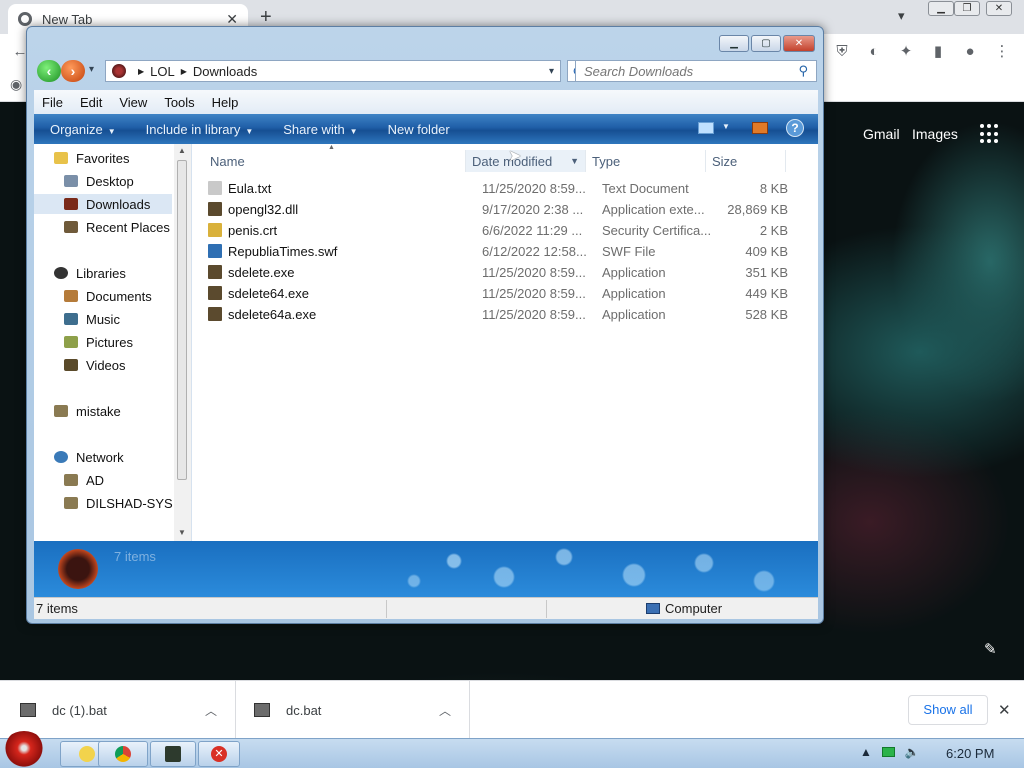 This screenshot has width=1024, height=768. What do you see at coordinates (691, 71) in the screenshot?
I see `search-input` at bounding box center [691, 71].